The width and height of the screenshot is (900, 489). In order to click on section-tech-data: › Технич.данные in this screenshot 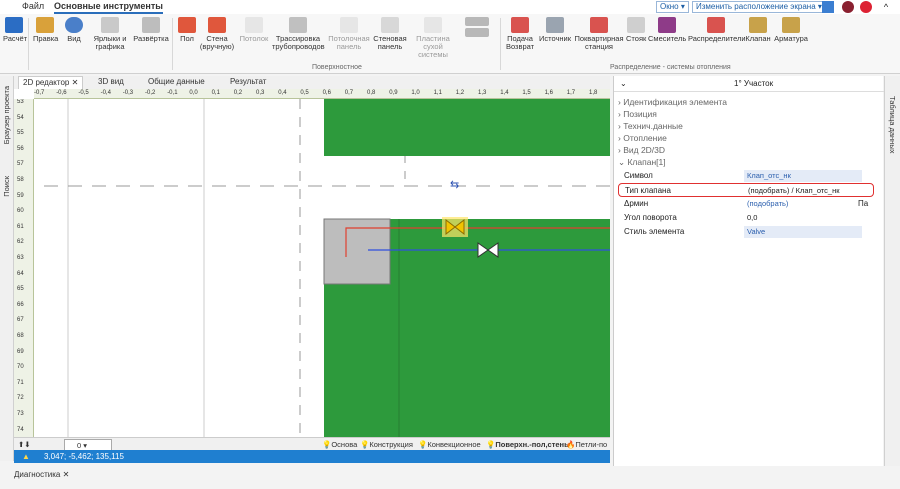, I will do `click(650, 126)`.